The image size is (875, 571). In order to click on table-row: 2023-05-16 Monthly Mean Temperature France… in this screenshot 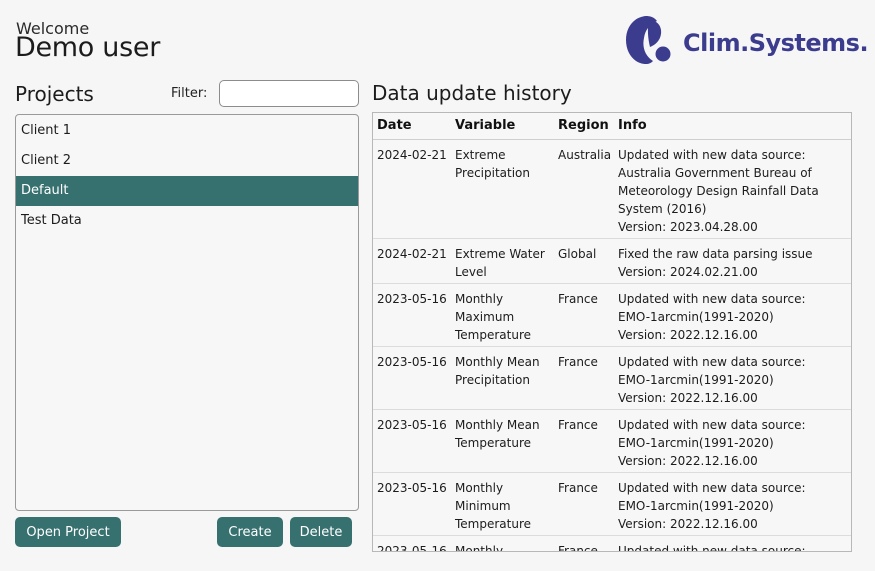, I will do `click(612, 441)`.